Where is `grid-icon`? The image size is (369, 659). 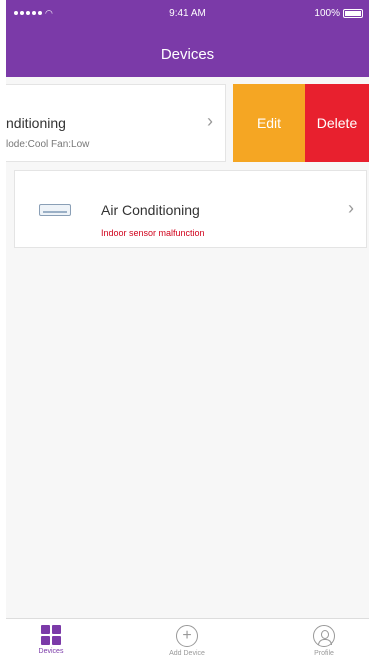 grid-icon is located at coordinates (51, 635).